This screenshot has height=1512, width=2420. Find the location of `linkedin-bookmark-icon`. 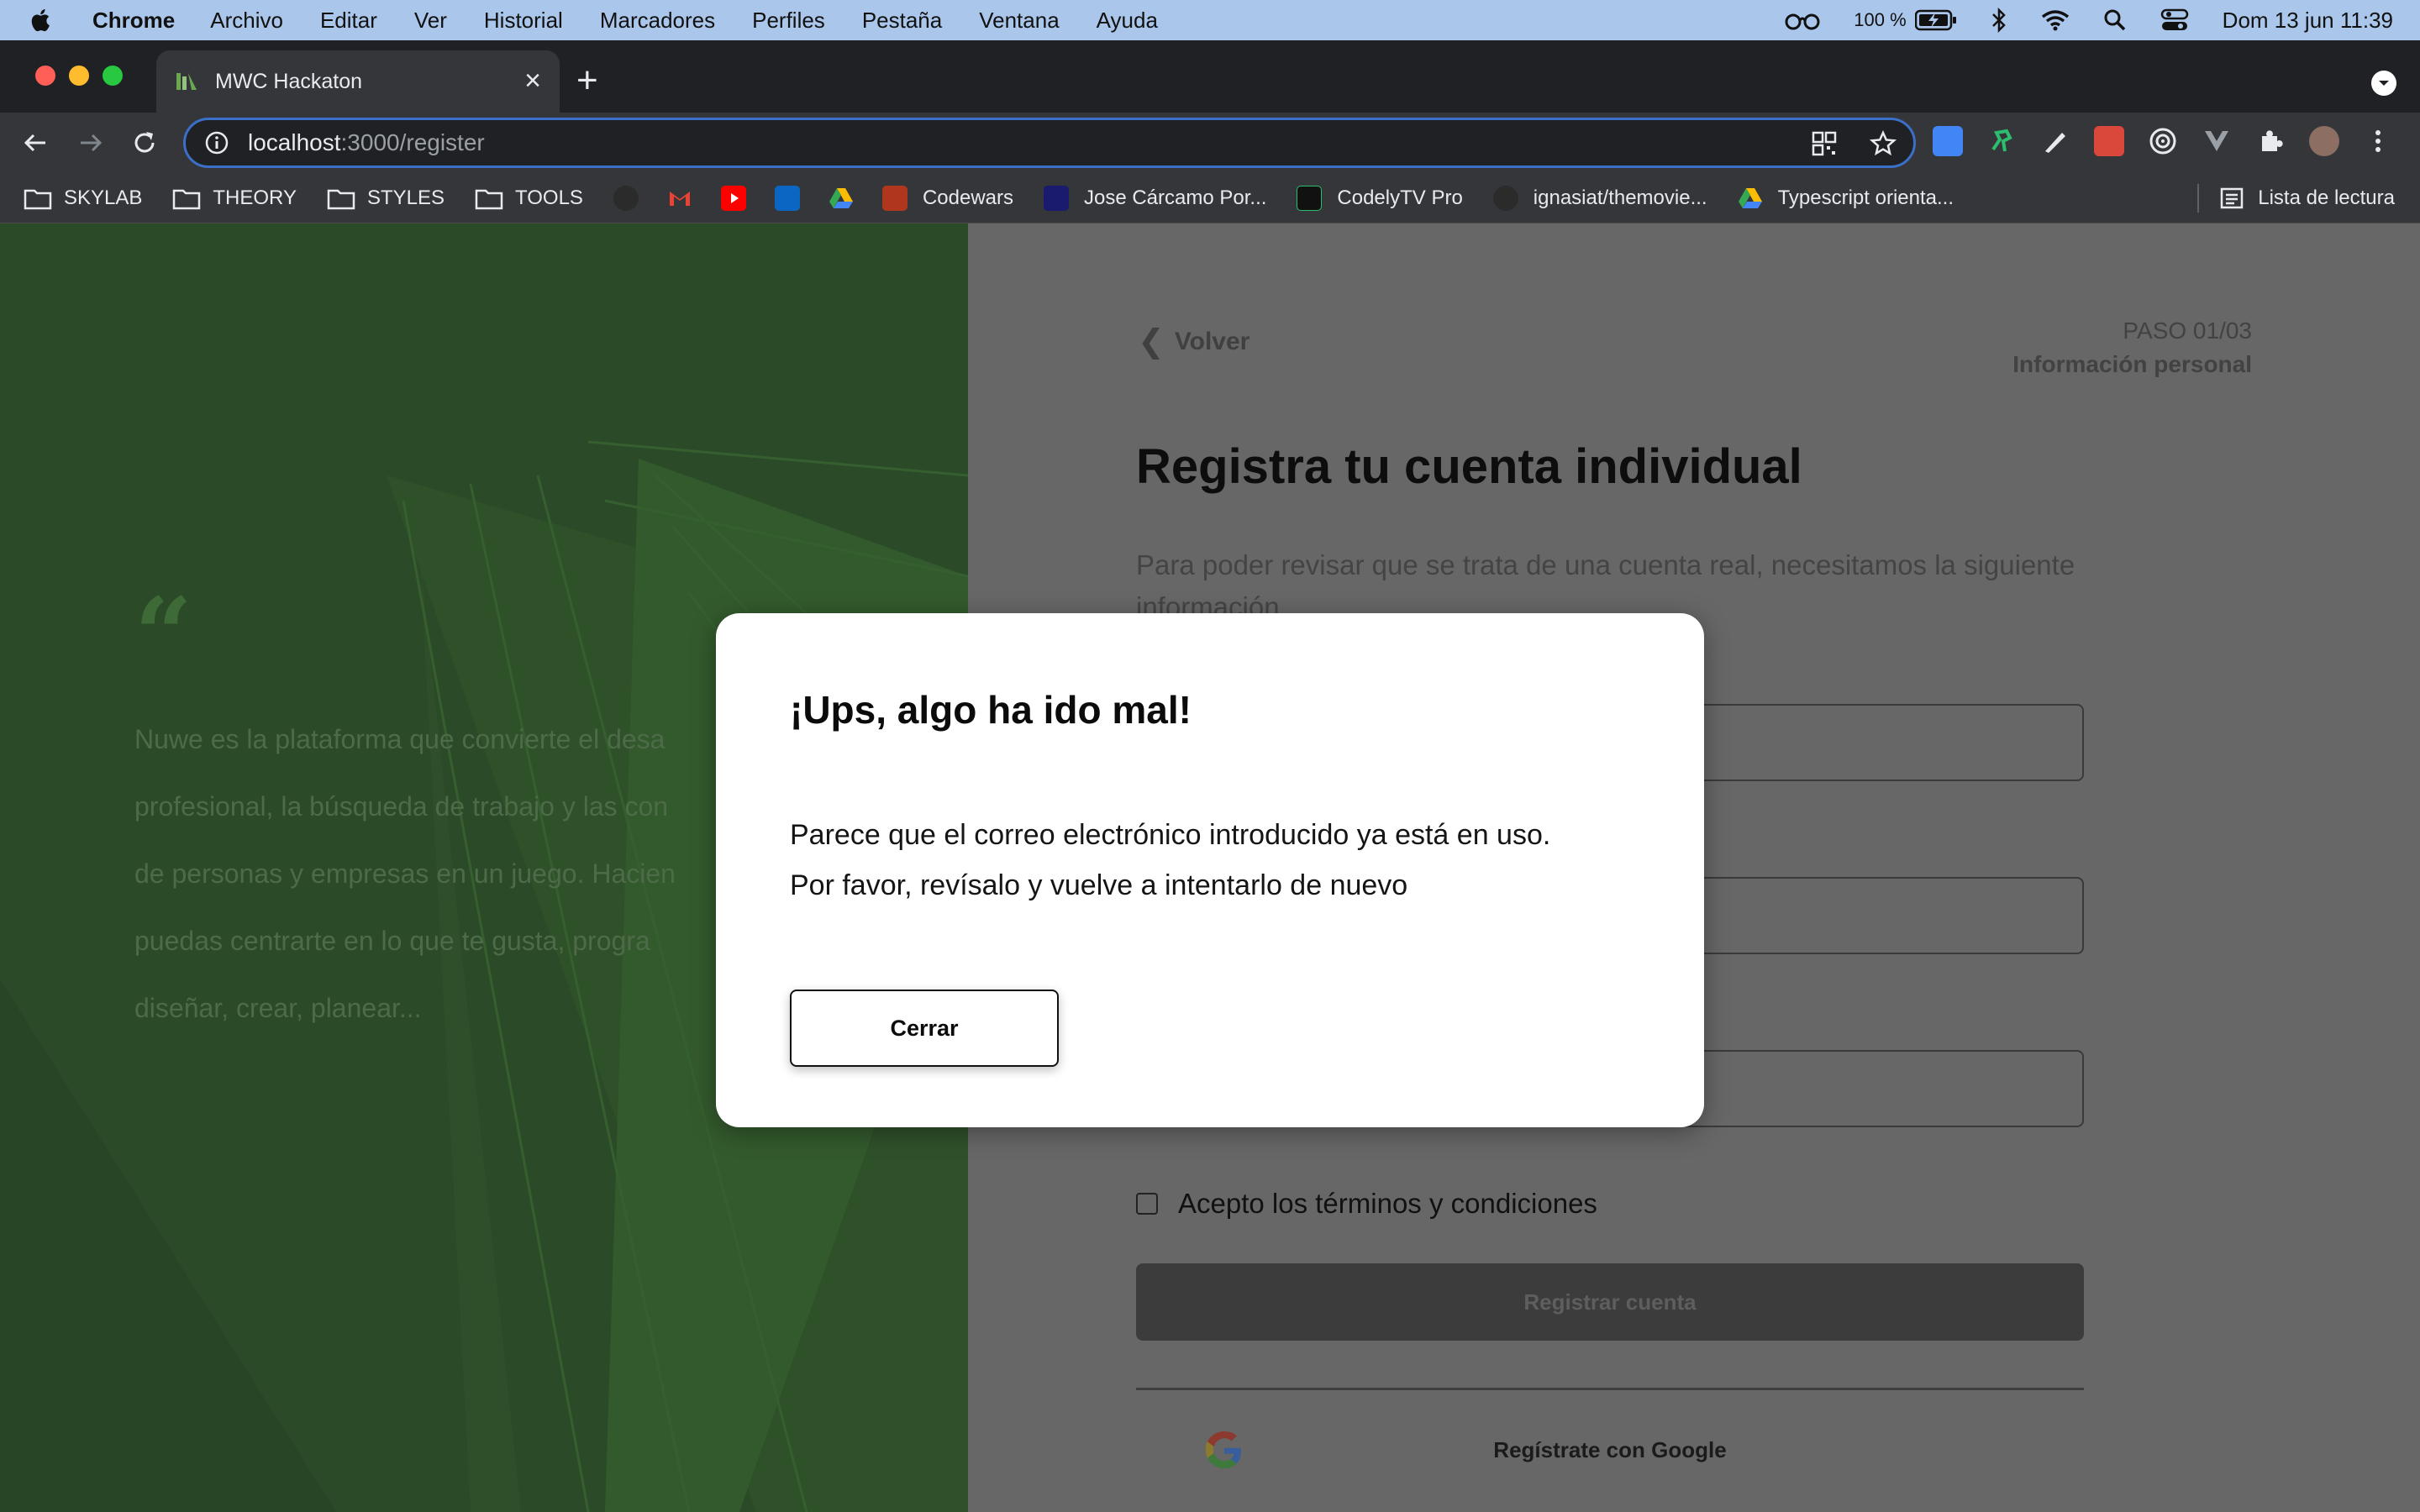

linkedin-bookmark-icon is located at coordinates (787, 198).